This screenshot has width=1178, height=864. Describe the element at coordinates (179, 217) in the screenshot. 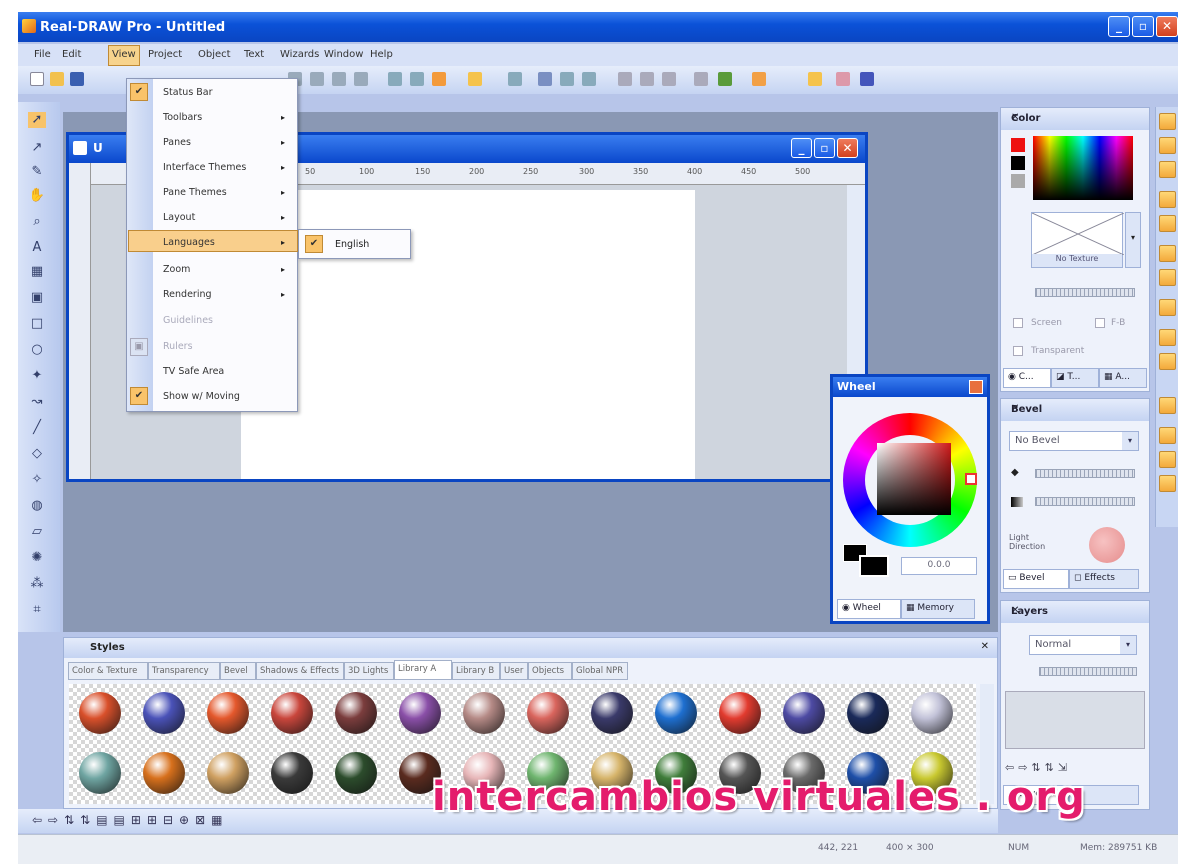

I see `menu-item-layout: Layout` at that location.